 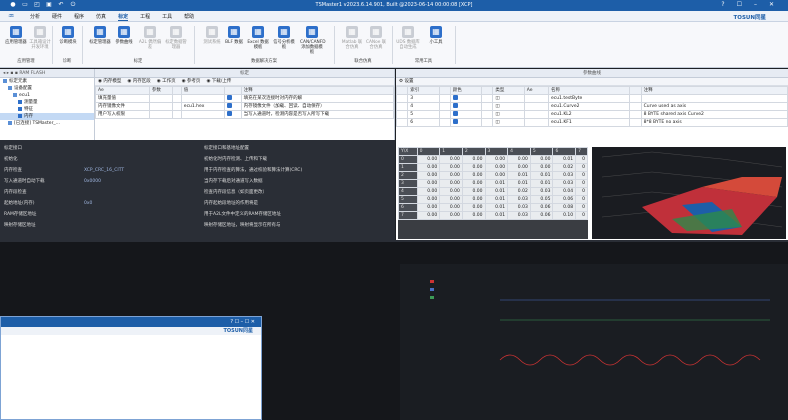 What do you see at coordinates (564, 191) in the screenshot?
I see `heatmap-cell: 0.04` at bounding box center [564, 191].